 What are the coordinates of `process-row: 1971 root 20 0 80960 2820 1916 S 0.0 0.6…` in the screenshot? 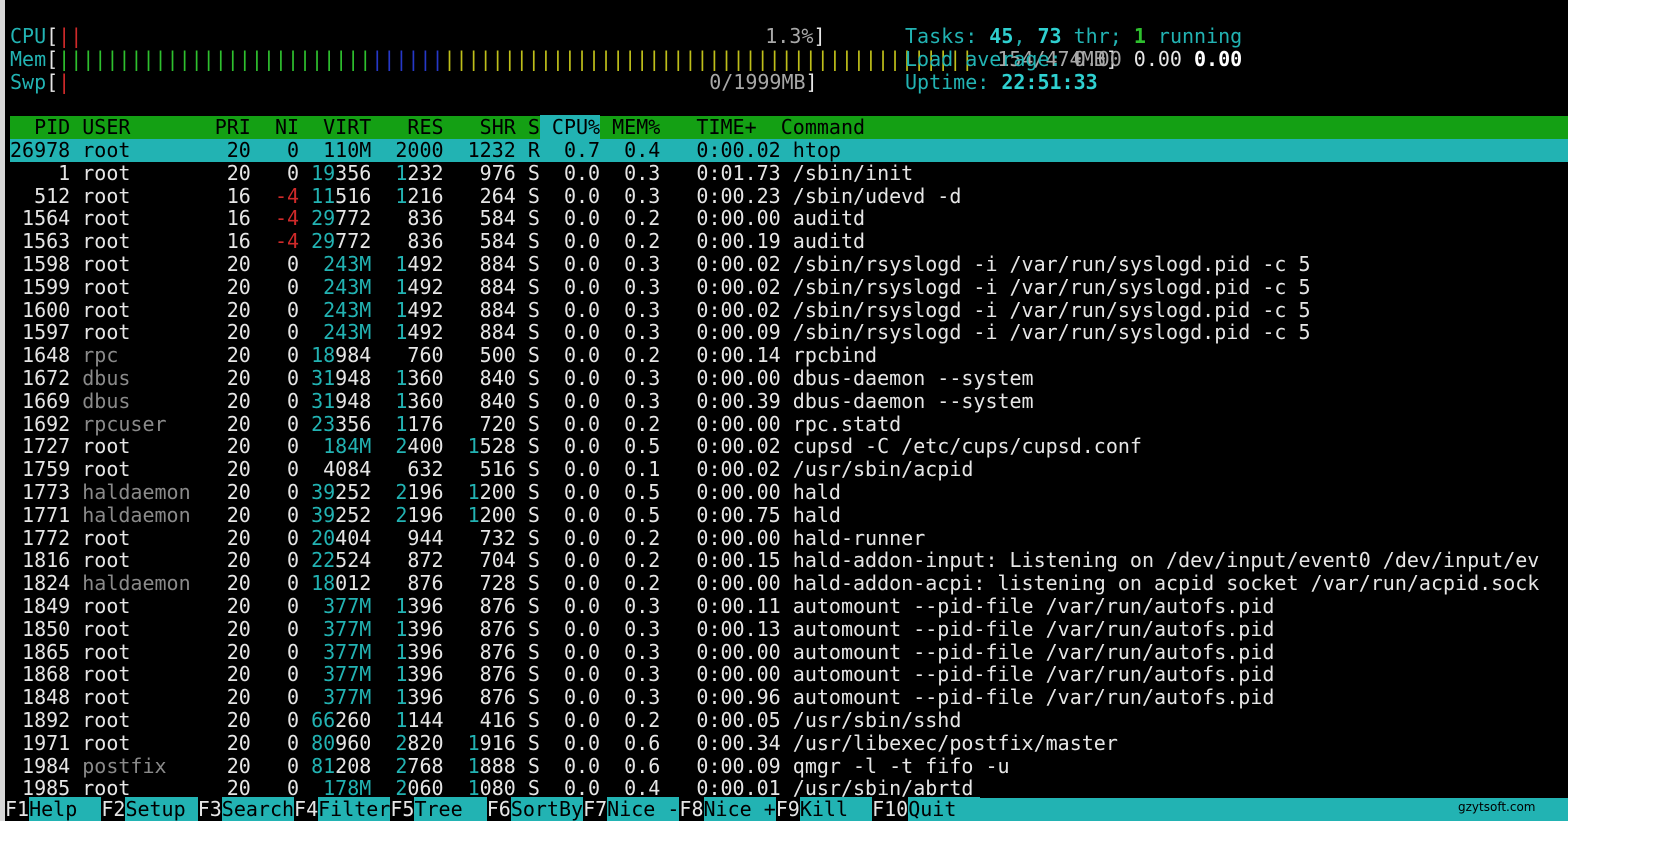 It's located at (789, 742).